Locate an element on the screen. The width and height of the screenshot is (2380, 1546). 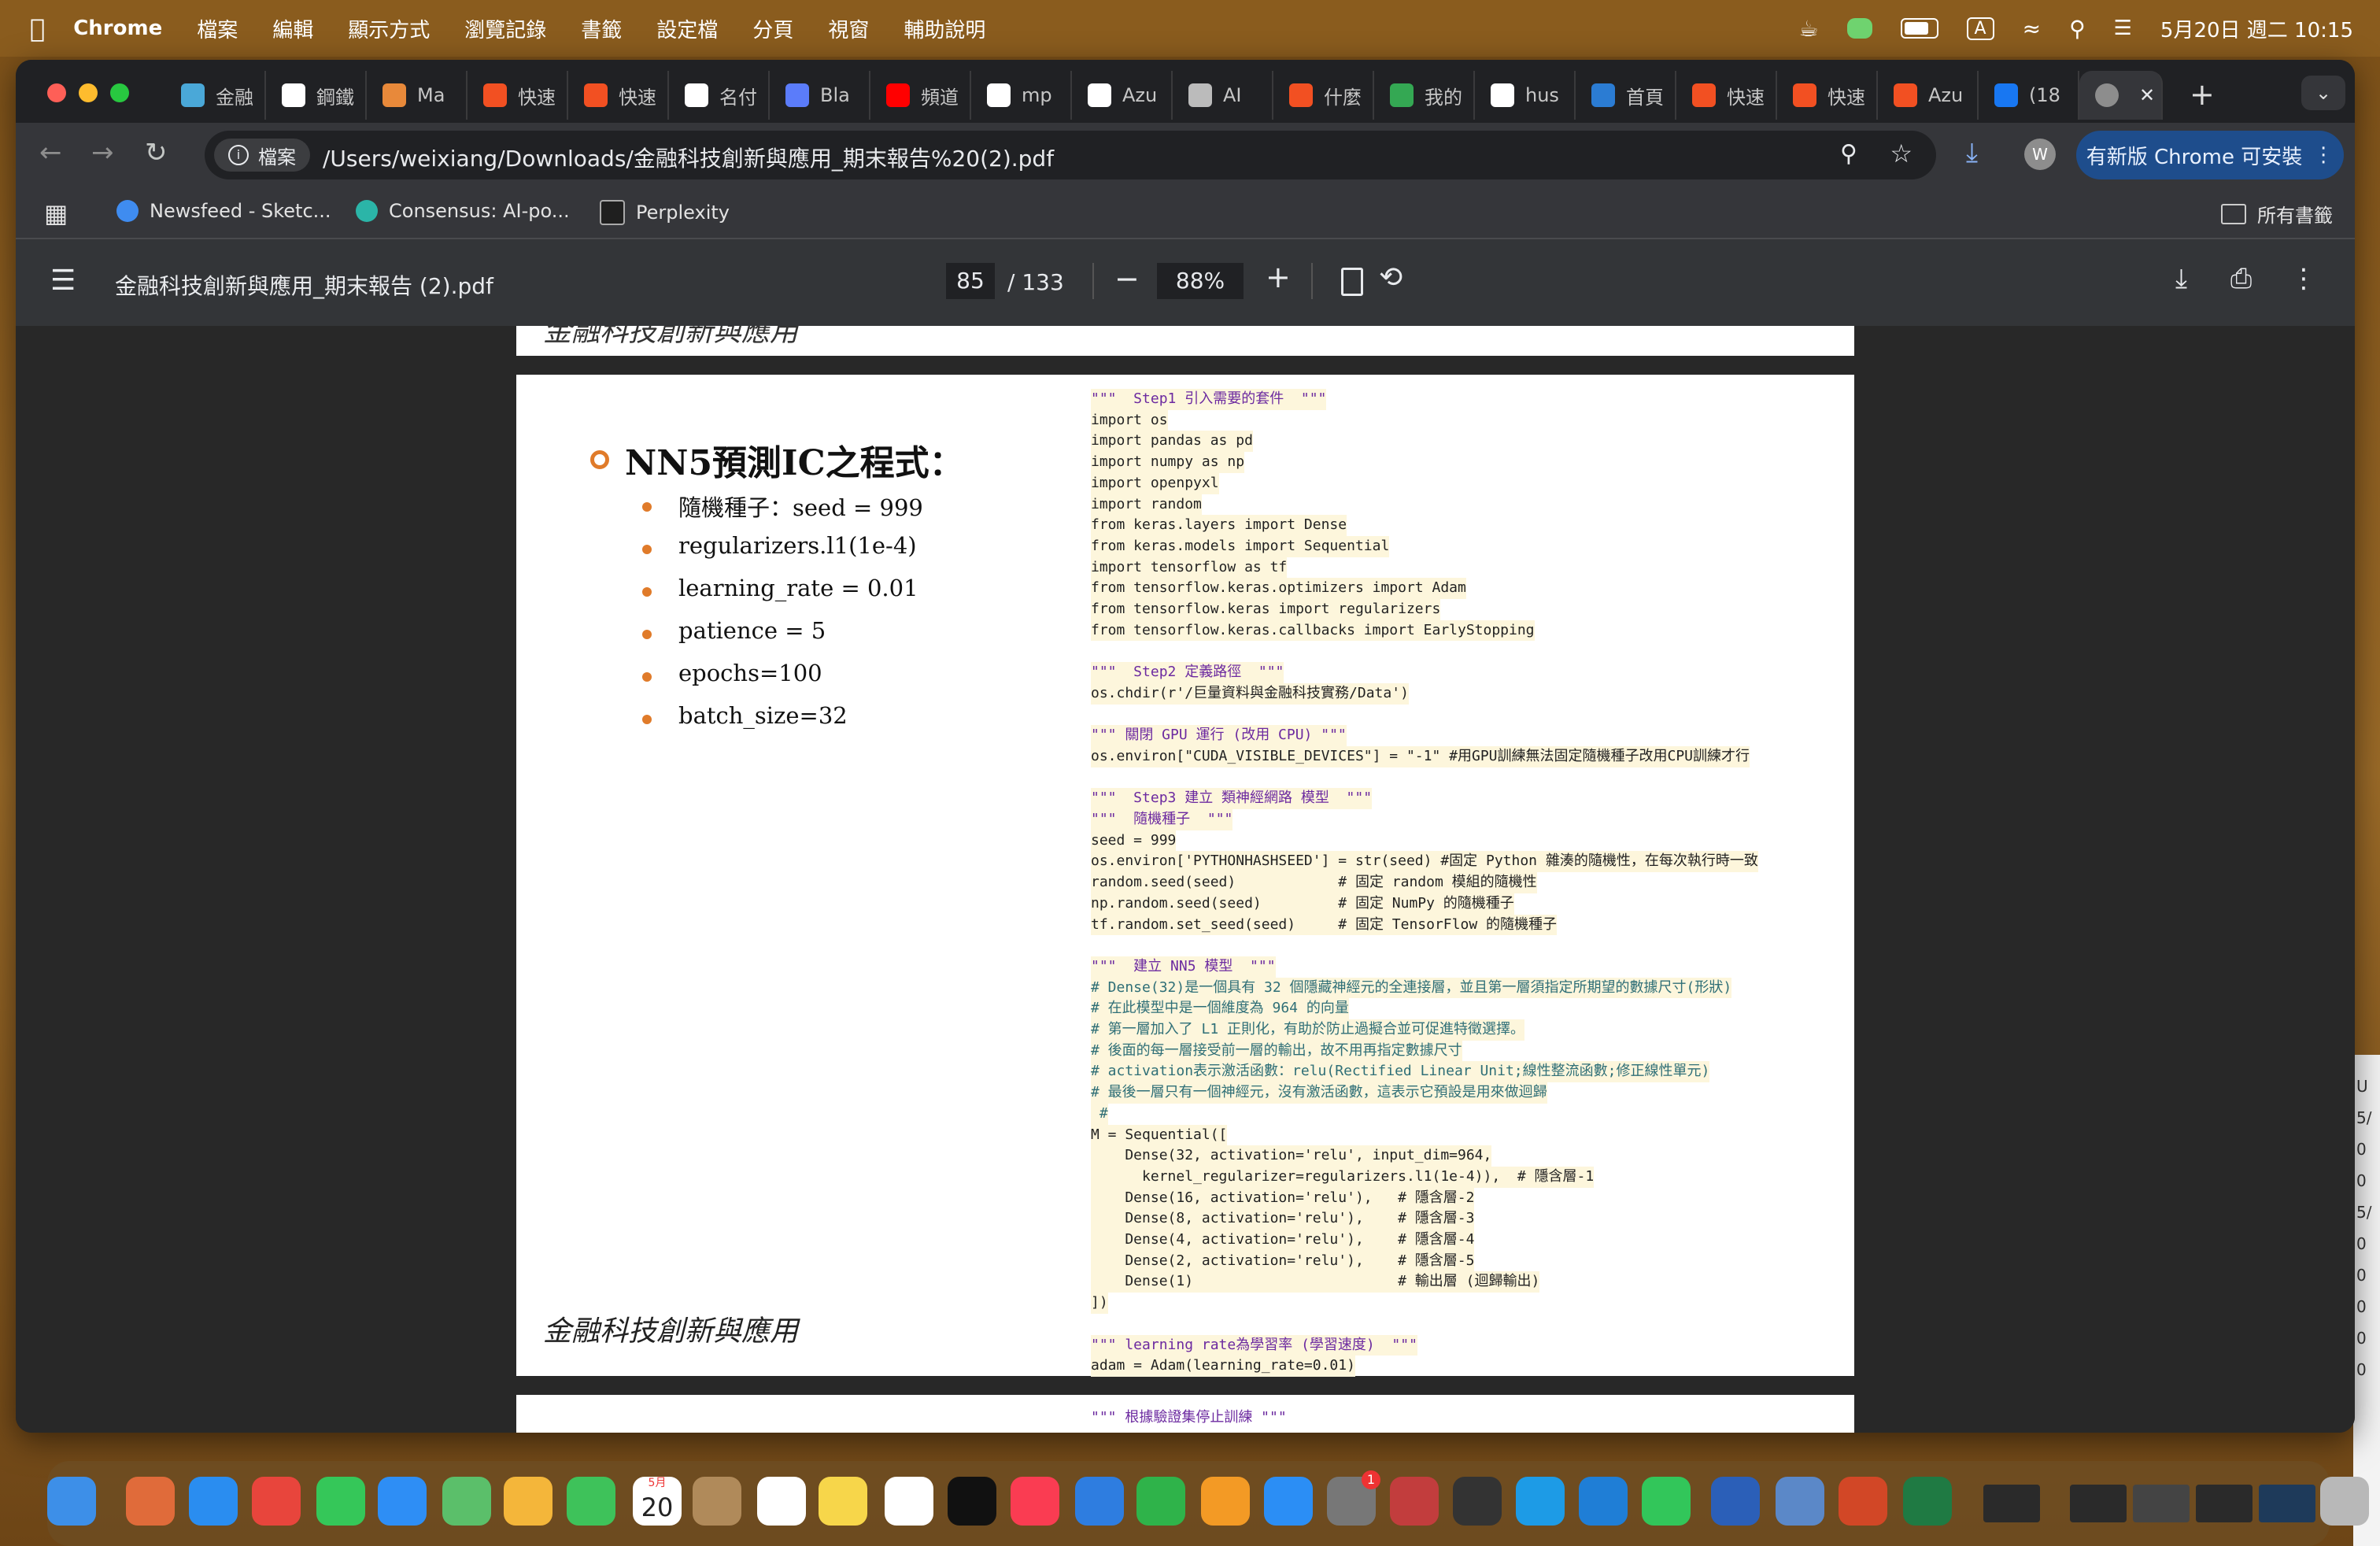
zoom-search-icon: ⚲ is located at coordinates (1848, 154).